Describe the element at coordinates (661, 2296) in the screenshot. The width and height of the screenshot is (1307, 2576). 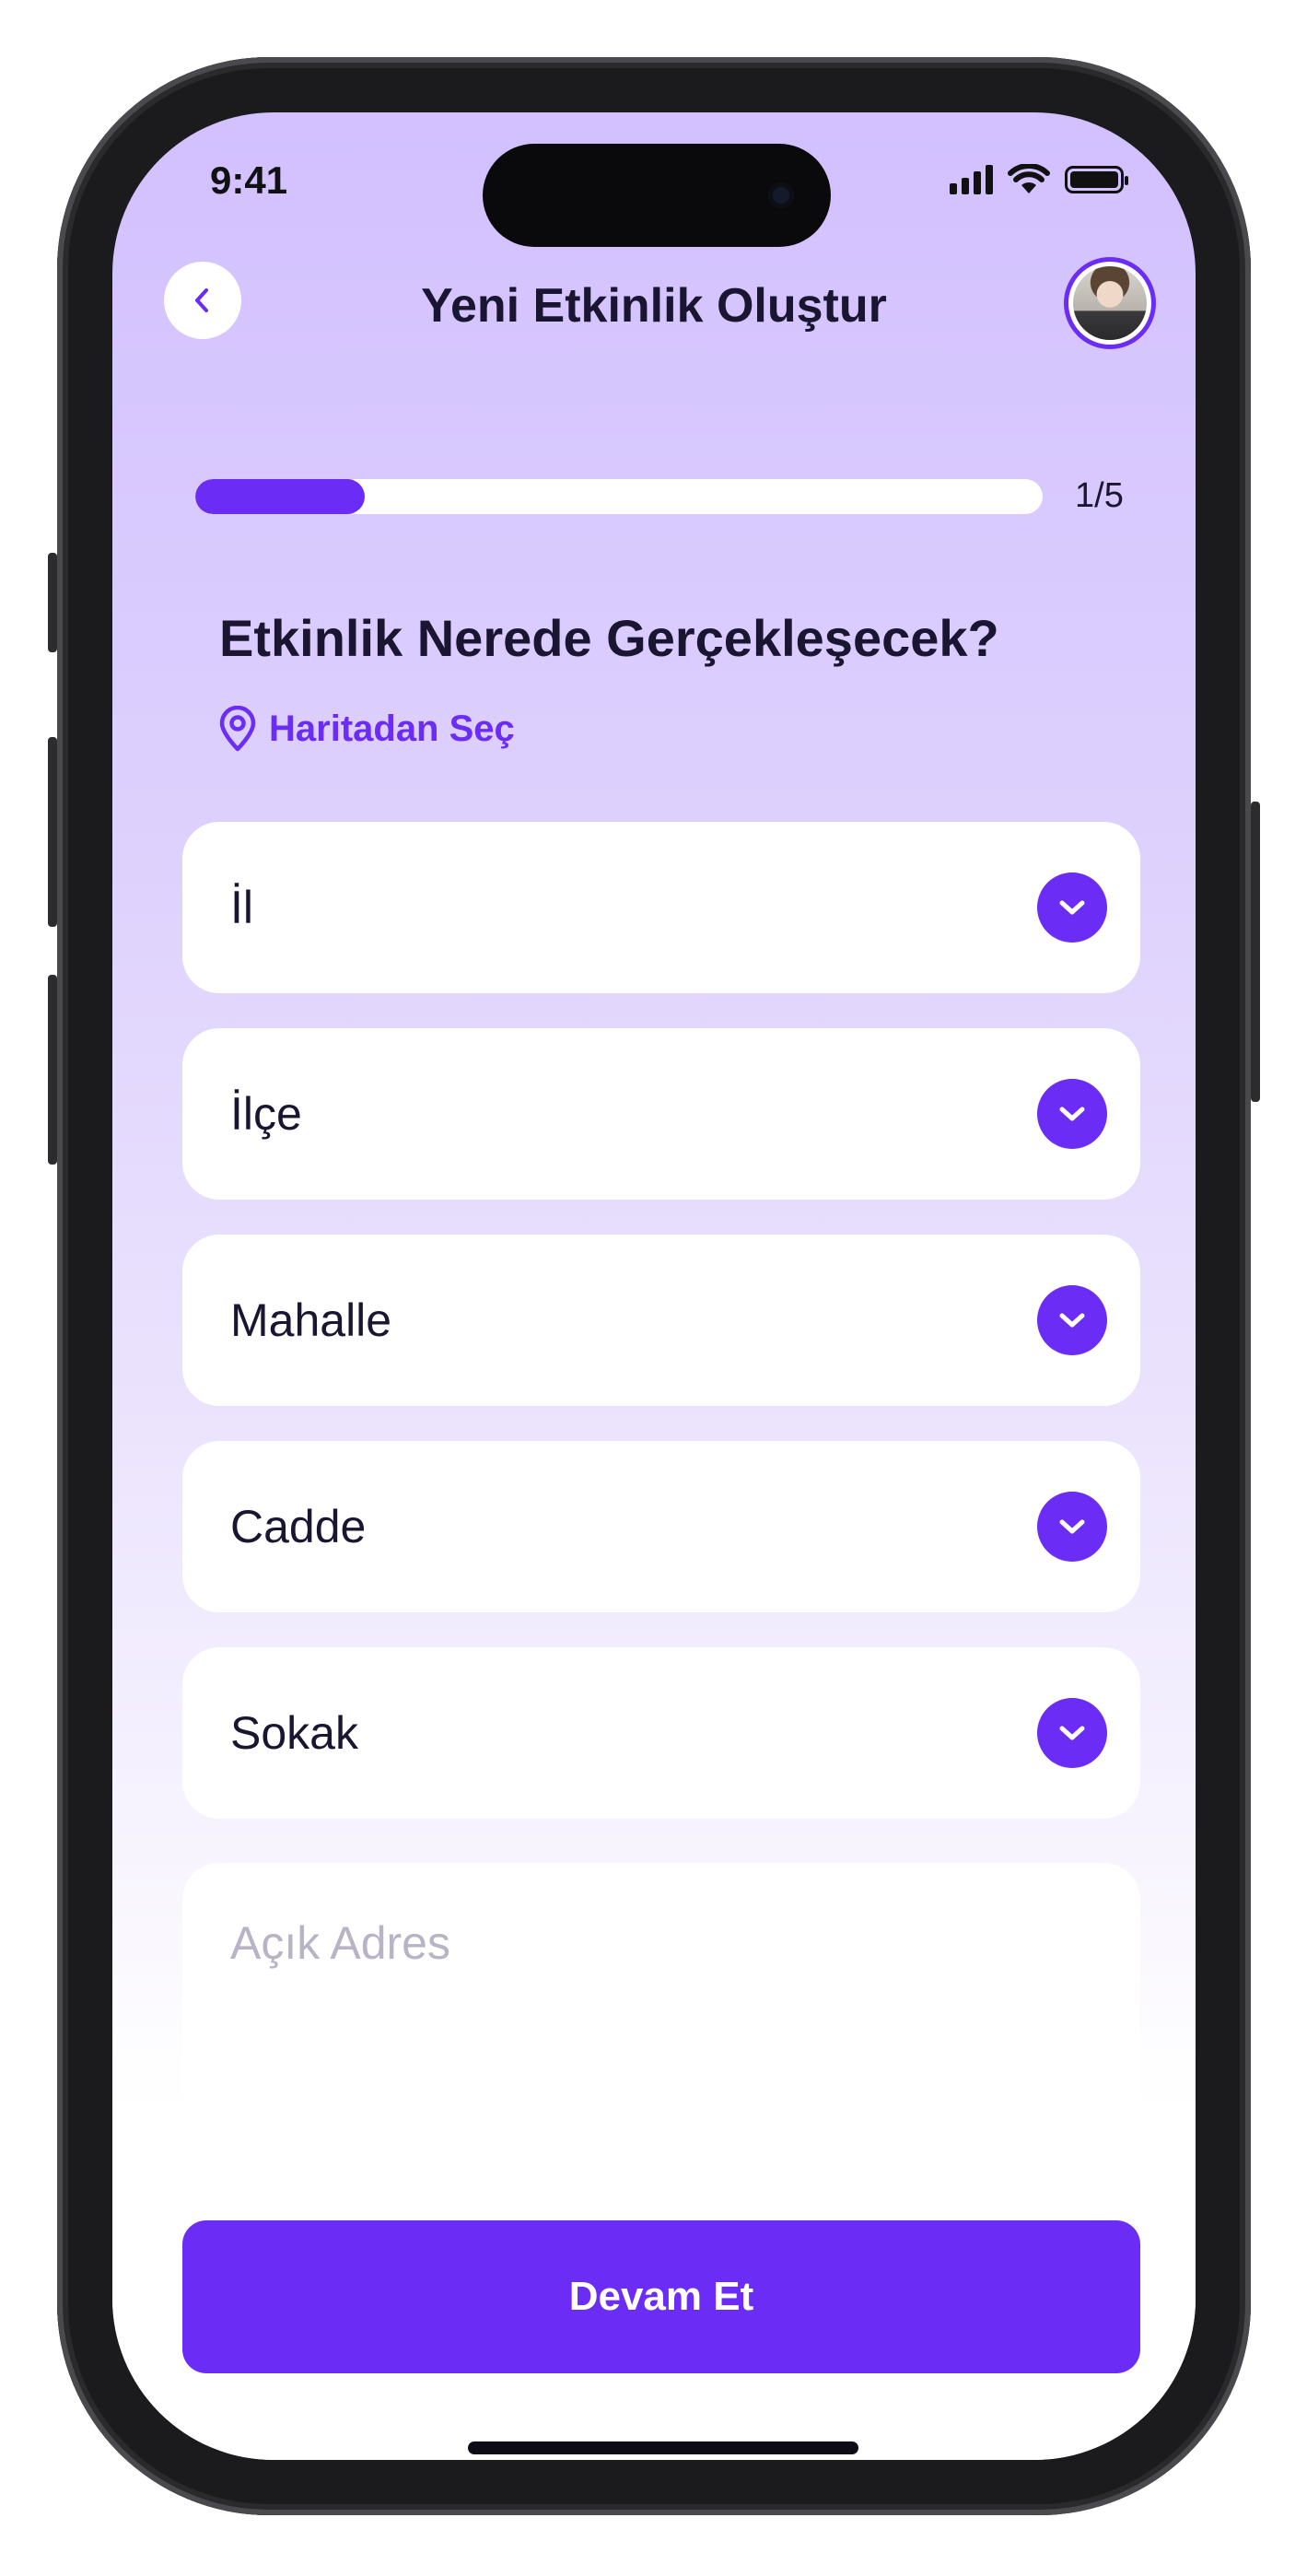
I see `continue-button: Devam Et` at that location.